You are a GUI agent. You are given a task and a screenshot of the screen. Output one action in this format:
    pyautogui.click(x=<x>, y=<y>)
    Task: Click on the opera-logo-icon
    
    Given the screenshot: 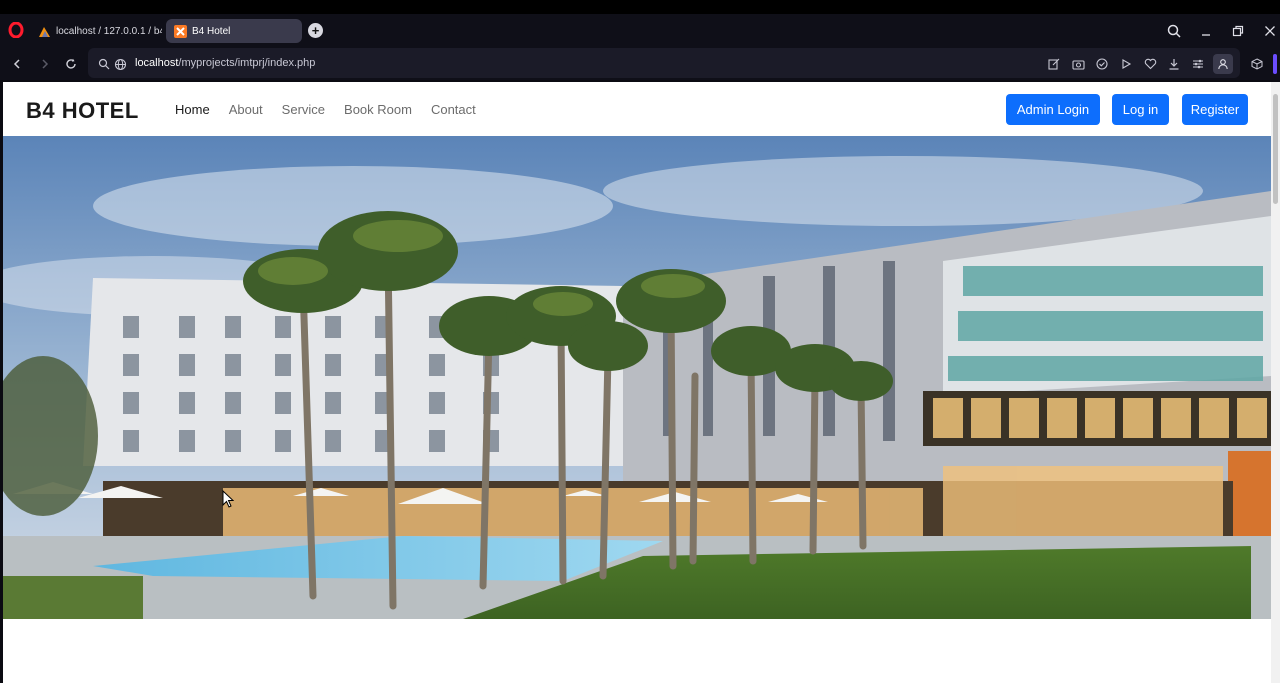 What is the action you would take?
    pyautogui.click(x=16, y=30)
    